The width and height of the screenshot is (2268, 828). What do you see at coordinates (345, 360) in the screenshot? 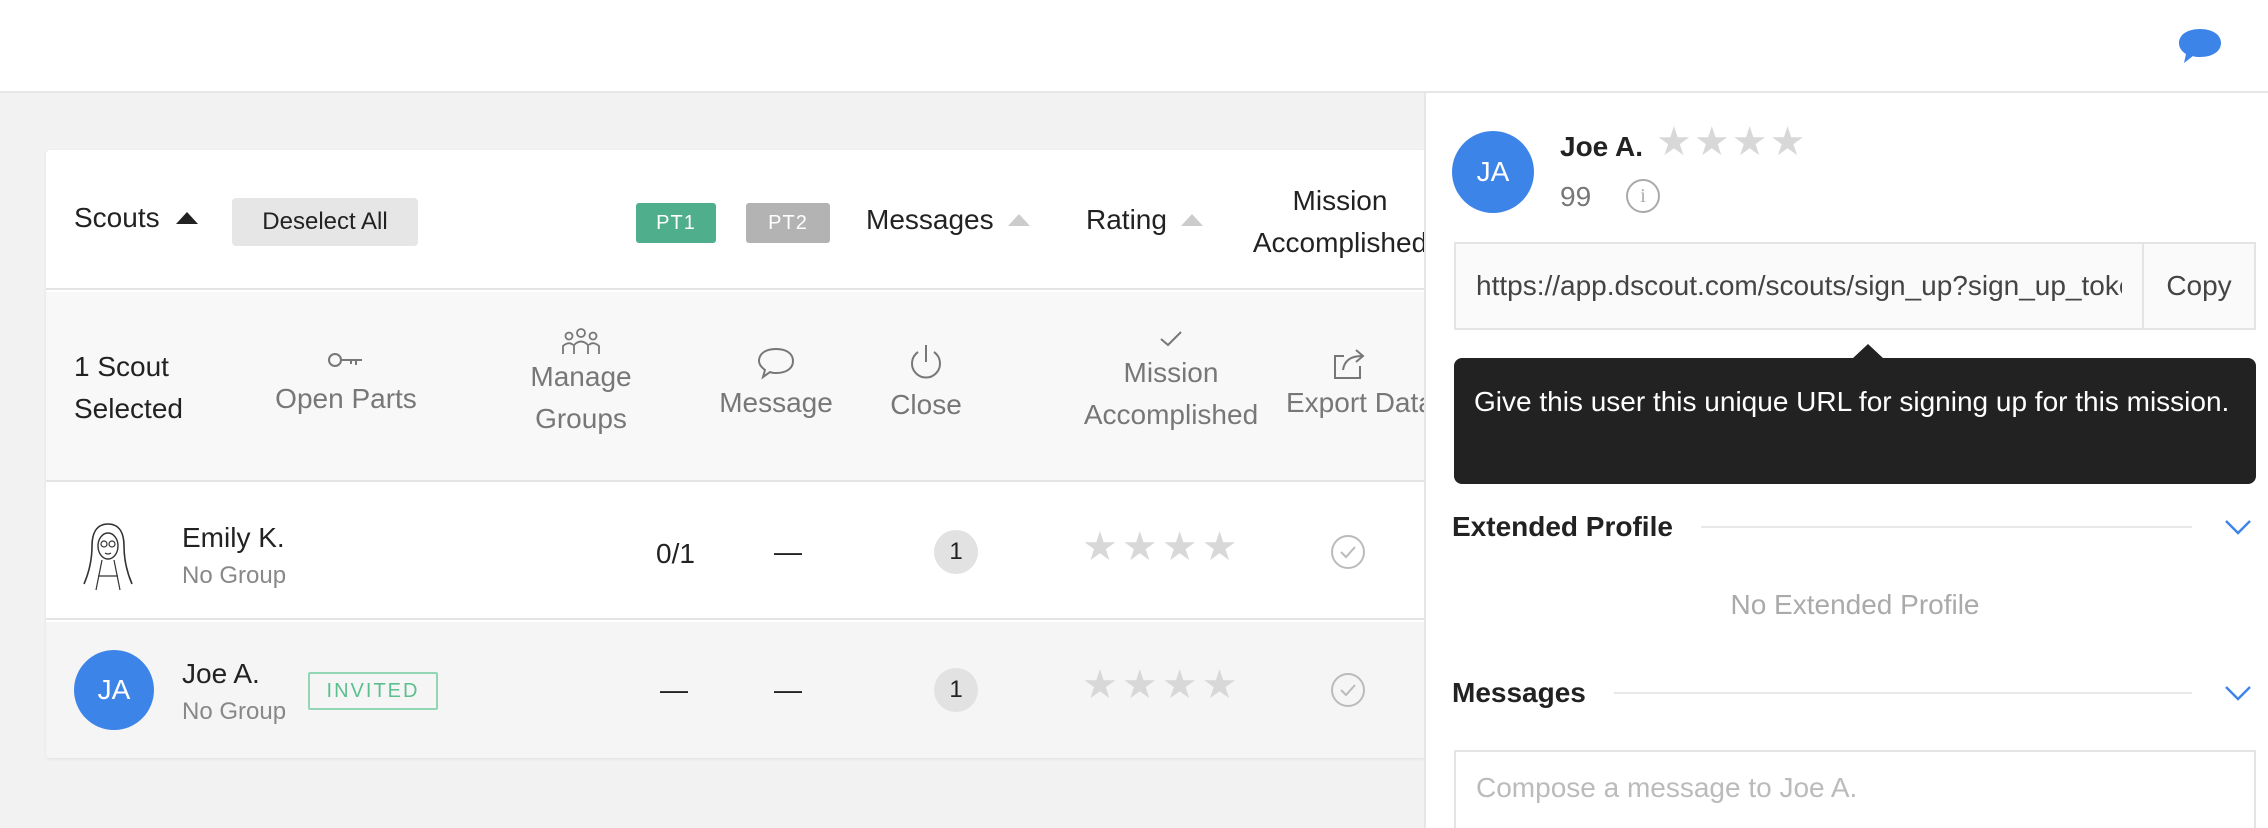
I see `key-icon` at bounding box center [345, 360].